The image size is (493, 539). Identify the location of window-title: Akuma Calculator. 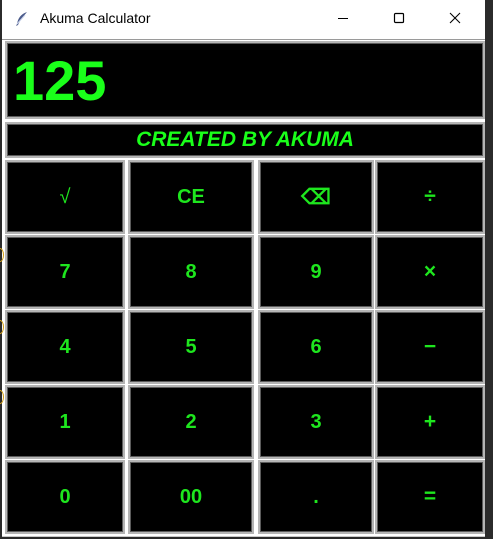
(95, 18).